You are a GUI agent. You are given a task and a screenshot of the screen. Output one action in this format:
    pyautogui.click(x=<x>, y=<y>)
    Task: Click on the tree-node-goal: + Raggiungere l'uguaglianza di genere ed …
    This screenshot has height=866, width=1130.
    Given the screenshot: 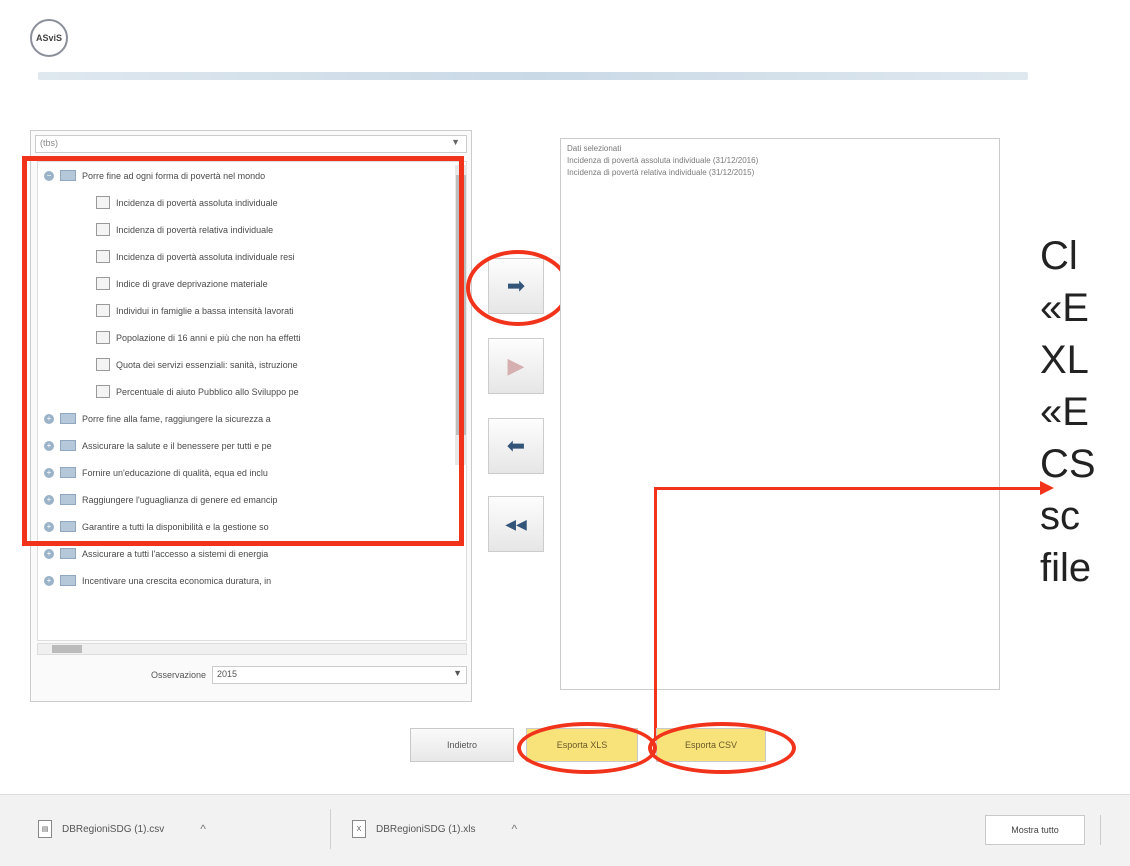 What is the action you would take?
    pyautogui.click(x=252, y=499)
    